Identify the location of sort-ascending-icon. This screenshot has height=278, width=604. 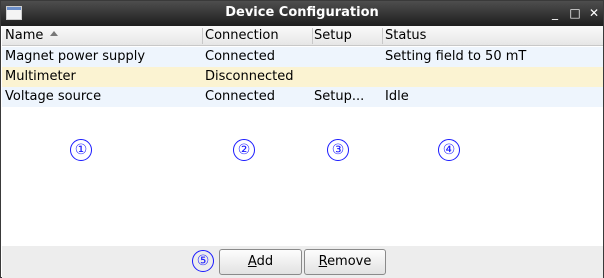
(54, 33).